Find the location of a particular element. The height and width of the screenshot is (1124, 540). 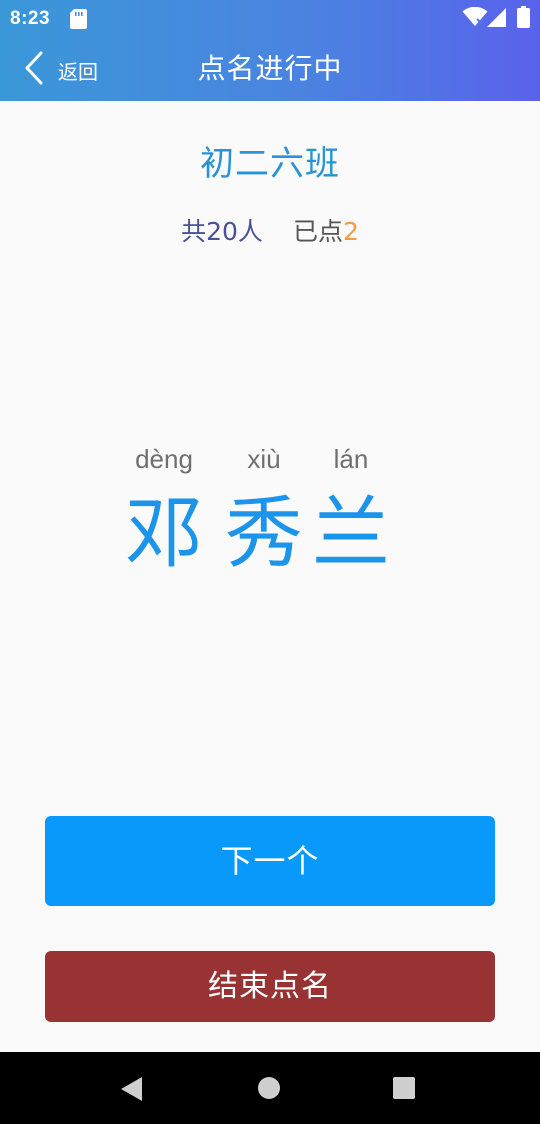

student-name: 邓 秀 兰 is located at coordinates (270, 534).